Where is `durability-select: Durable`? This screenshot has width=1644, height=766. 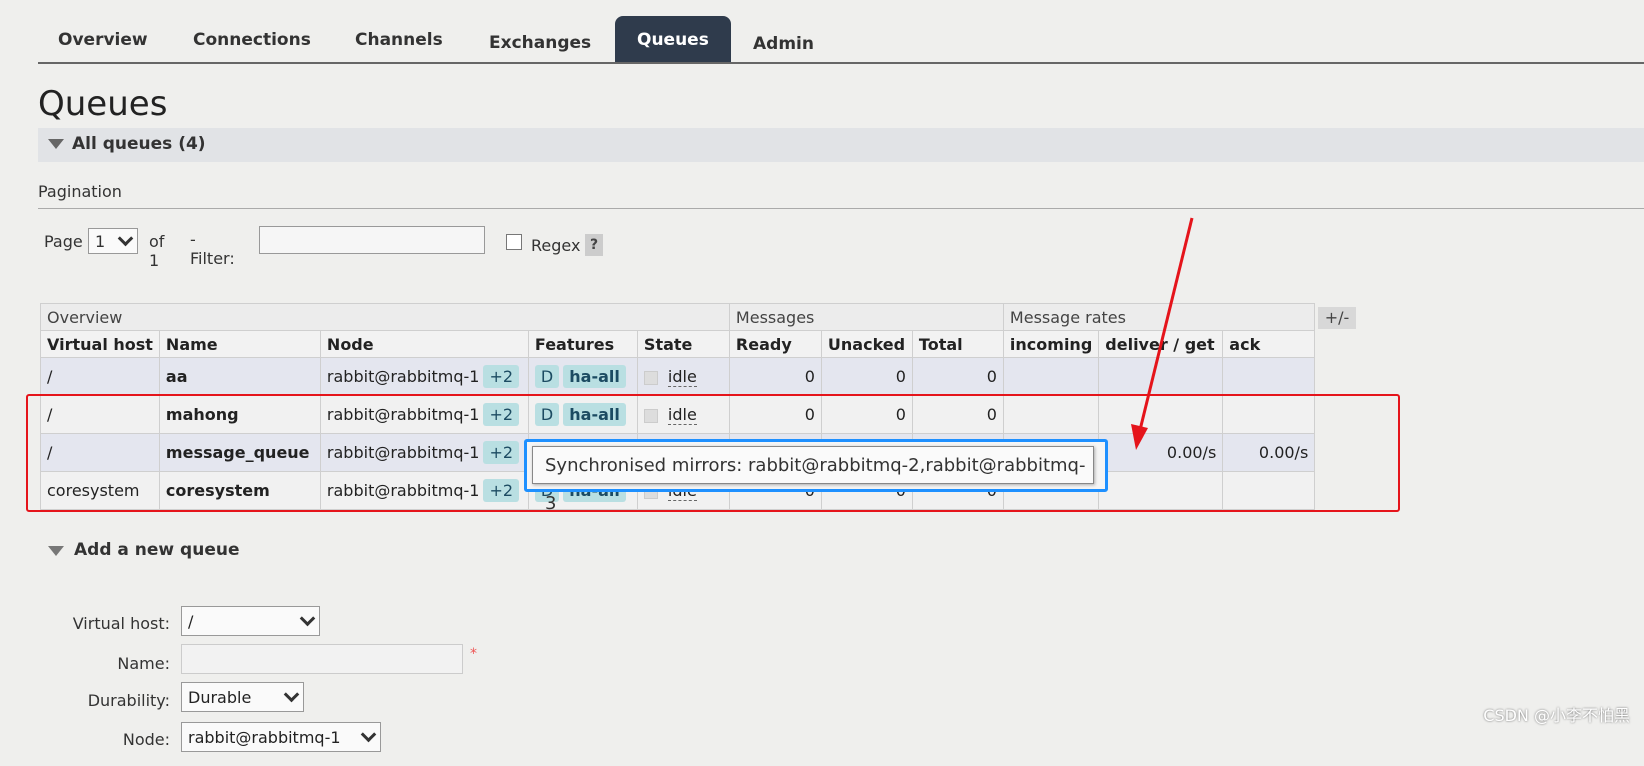
durability-select: Durable is located at coordinates (242, 697).